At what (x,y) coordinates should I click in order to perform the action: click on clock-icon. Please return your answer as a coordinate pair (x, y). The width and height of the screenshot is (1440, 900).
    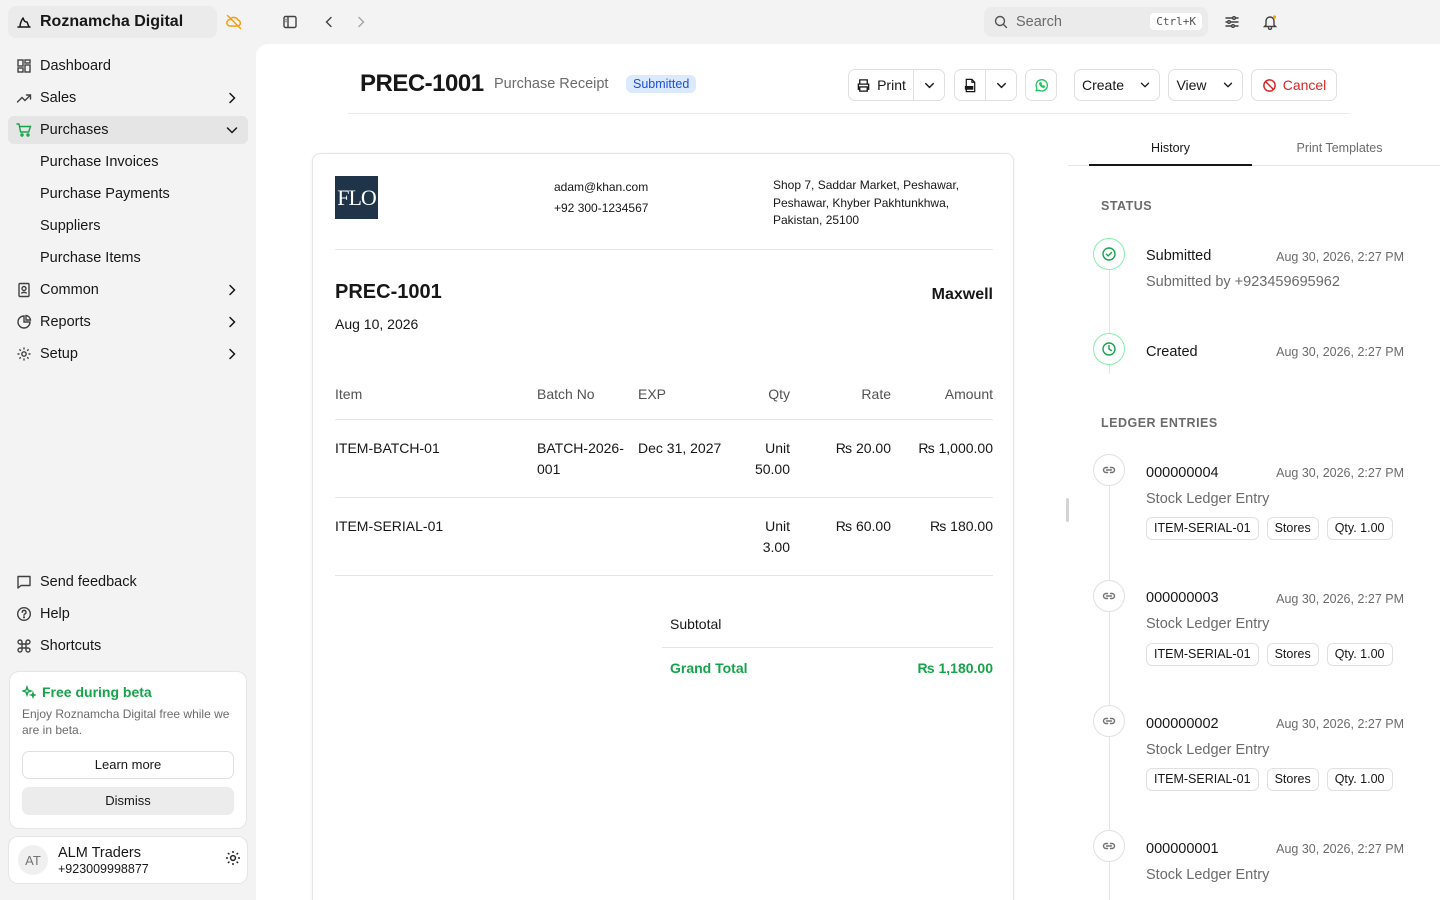
    Looking at the image, I should click on (1109, 349).